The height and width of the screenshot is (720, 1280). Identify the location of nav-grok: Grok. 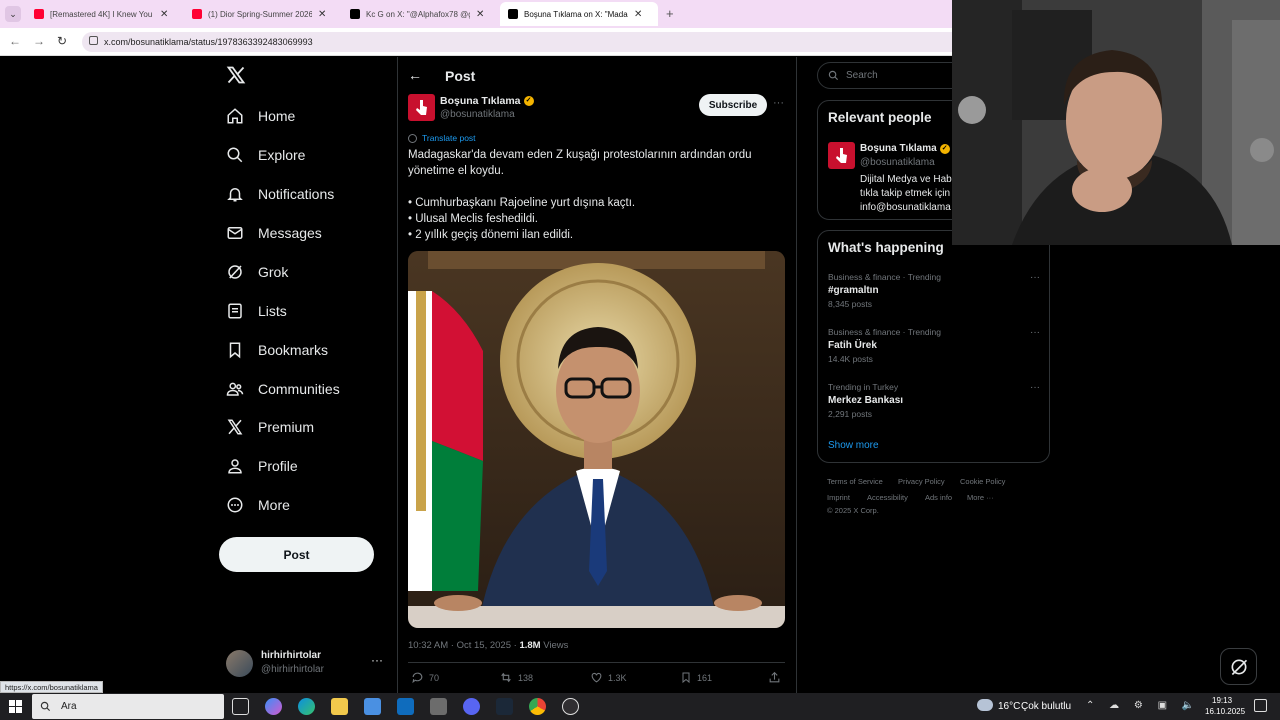
(257, 272).